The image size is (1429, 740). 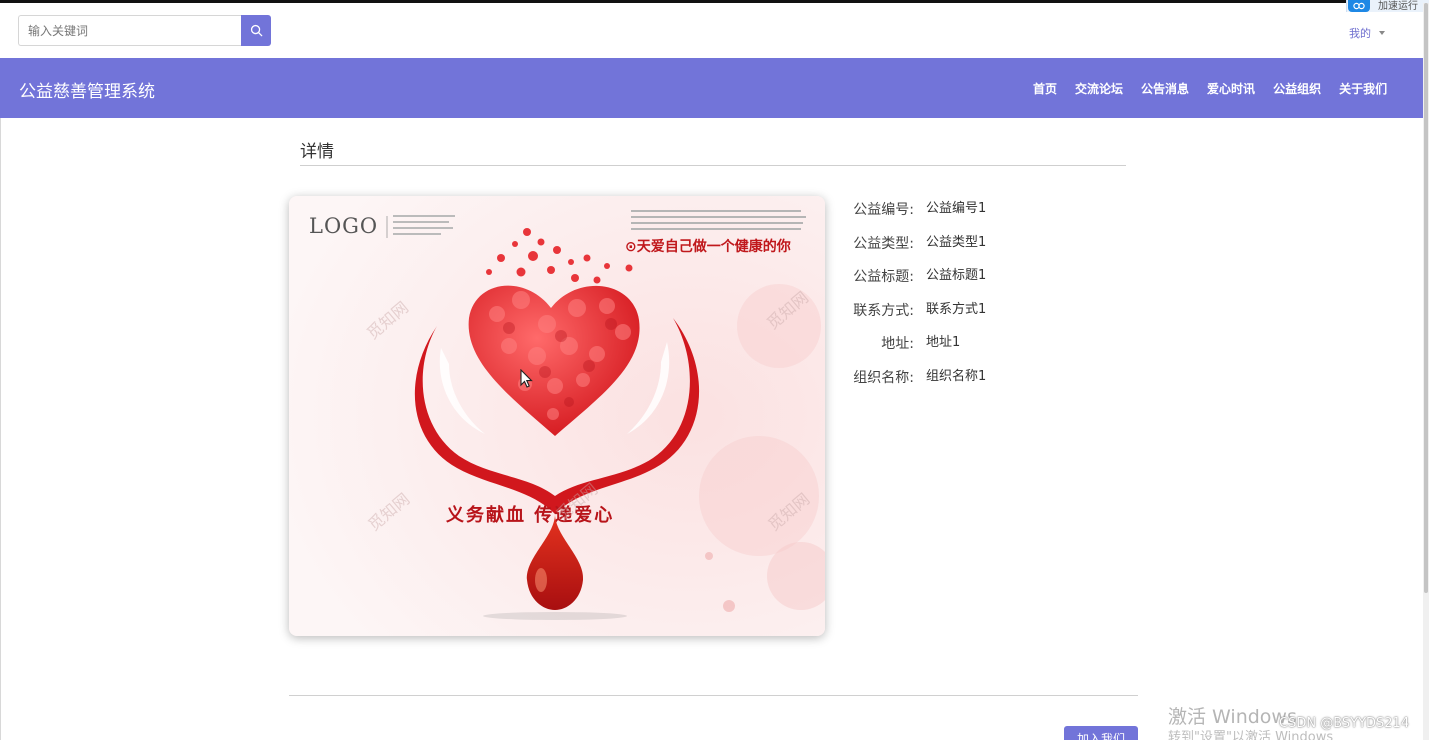 What do you see at coordinates (708, 246) in the screenshot?
I see `poster-slogan: ⊙天爱自己做一个健康的你` at bounding box center [708, 246].